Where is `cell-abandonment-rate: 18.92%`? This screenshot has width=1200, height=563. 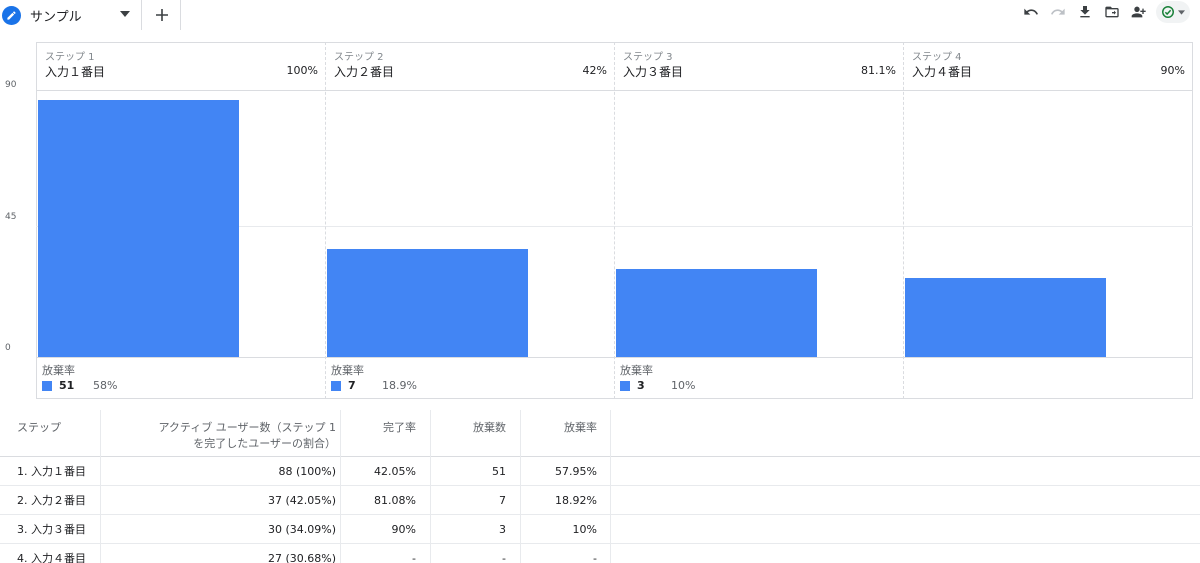 cell-abandonment-rate: 18.92% is located at coordinates (576, 500).